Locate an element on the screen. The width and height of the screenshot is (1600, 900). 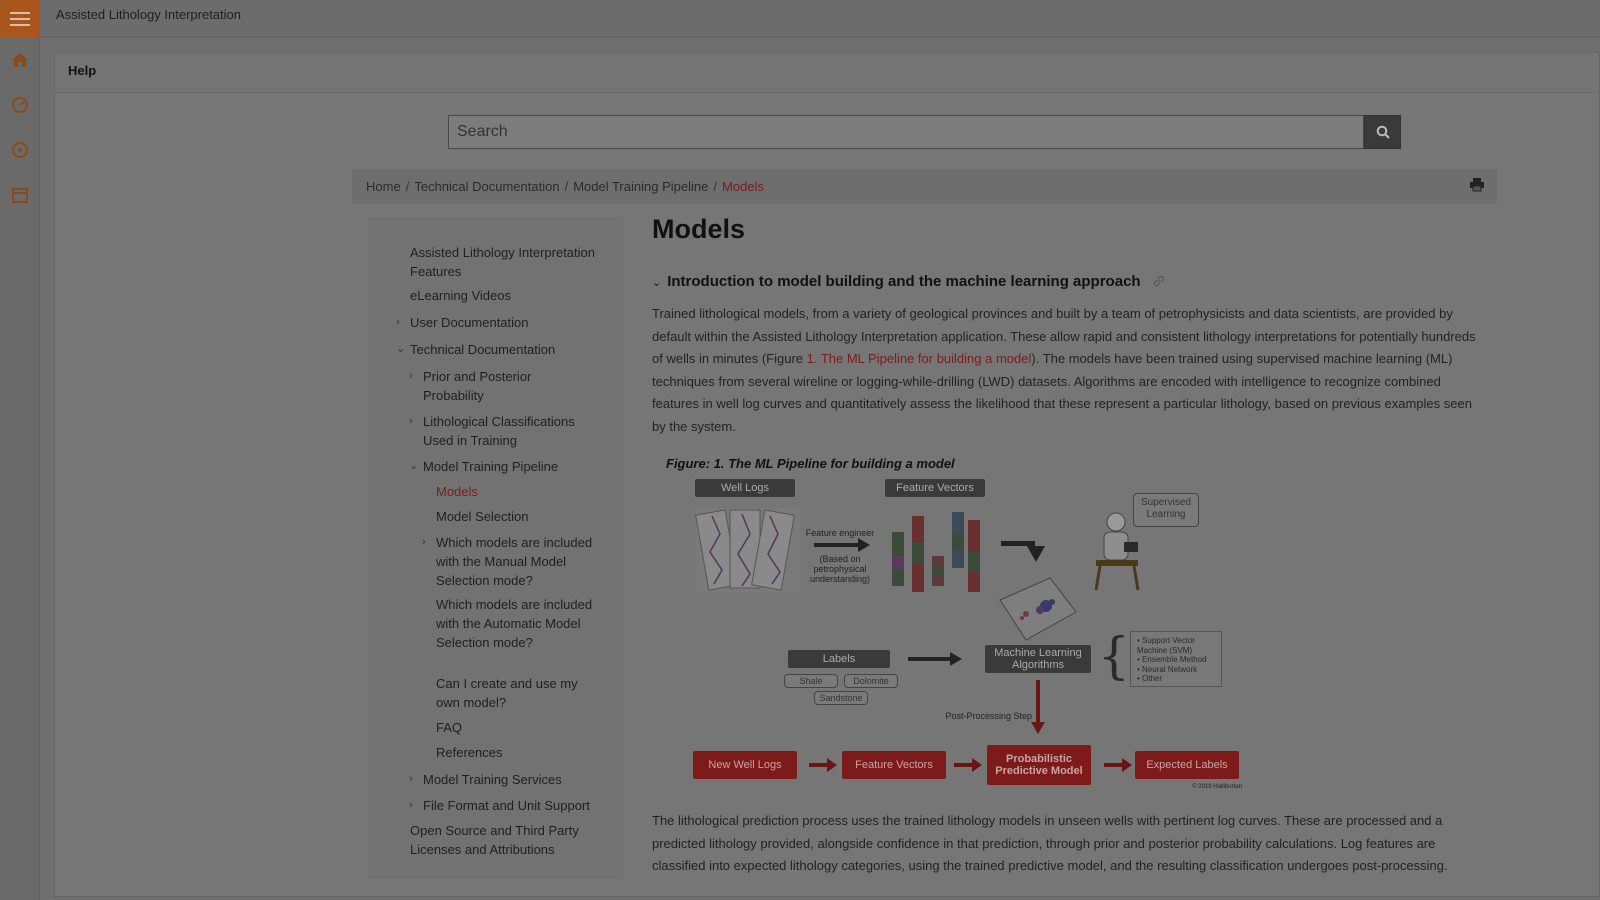
home-button is located at coordinates (20, 60).